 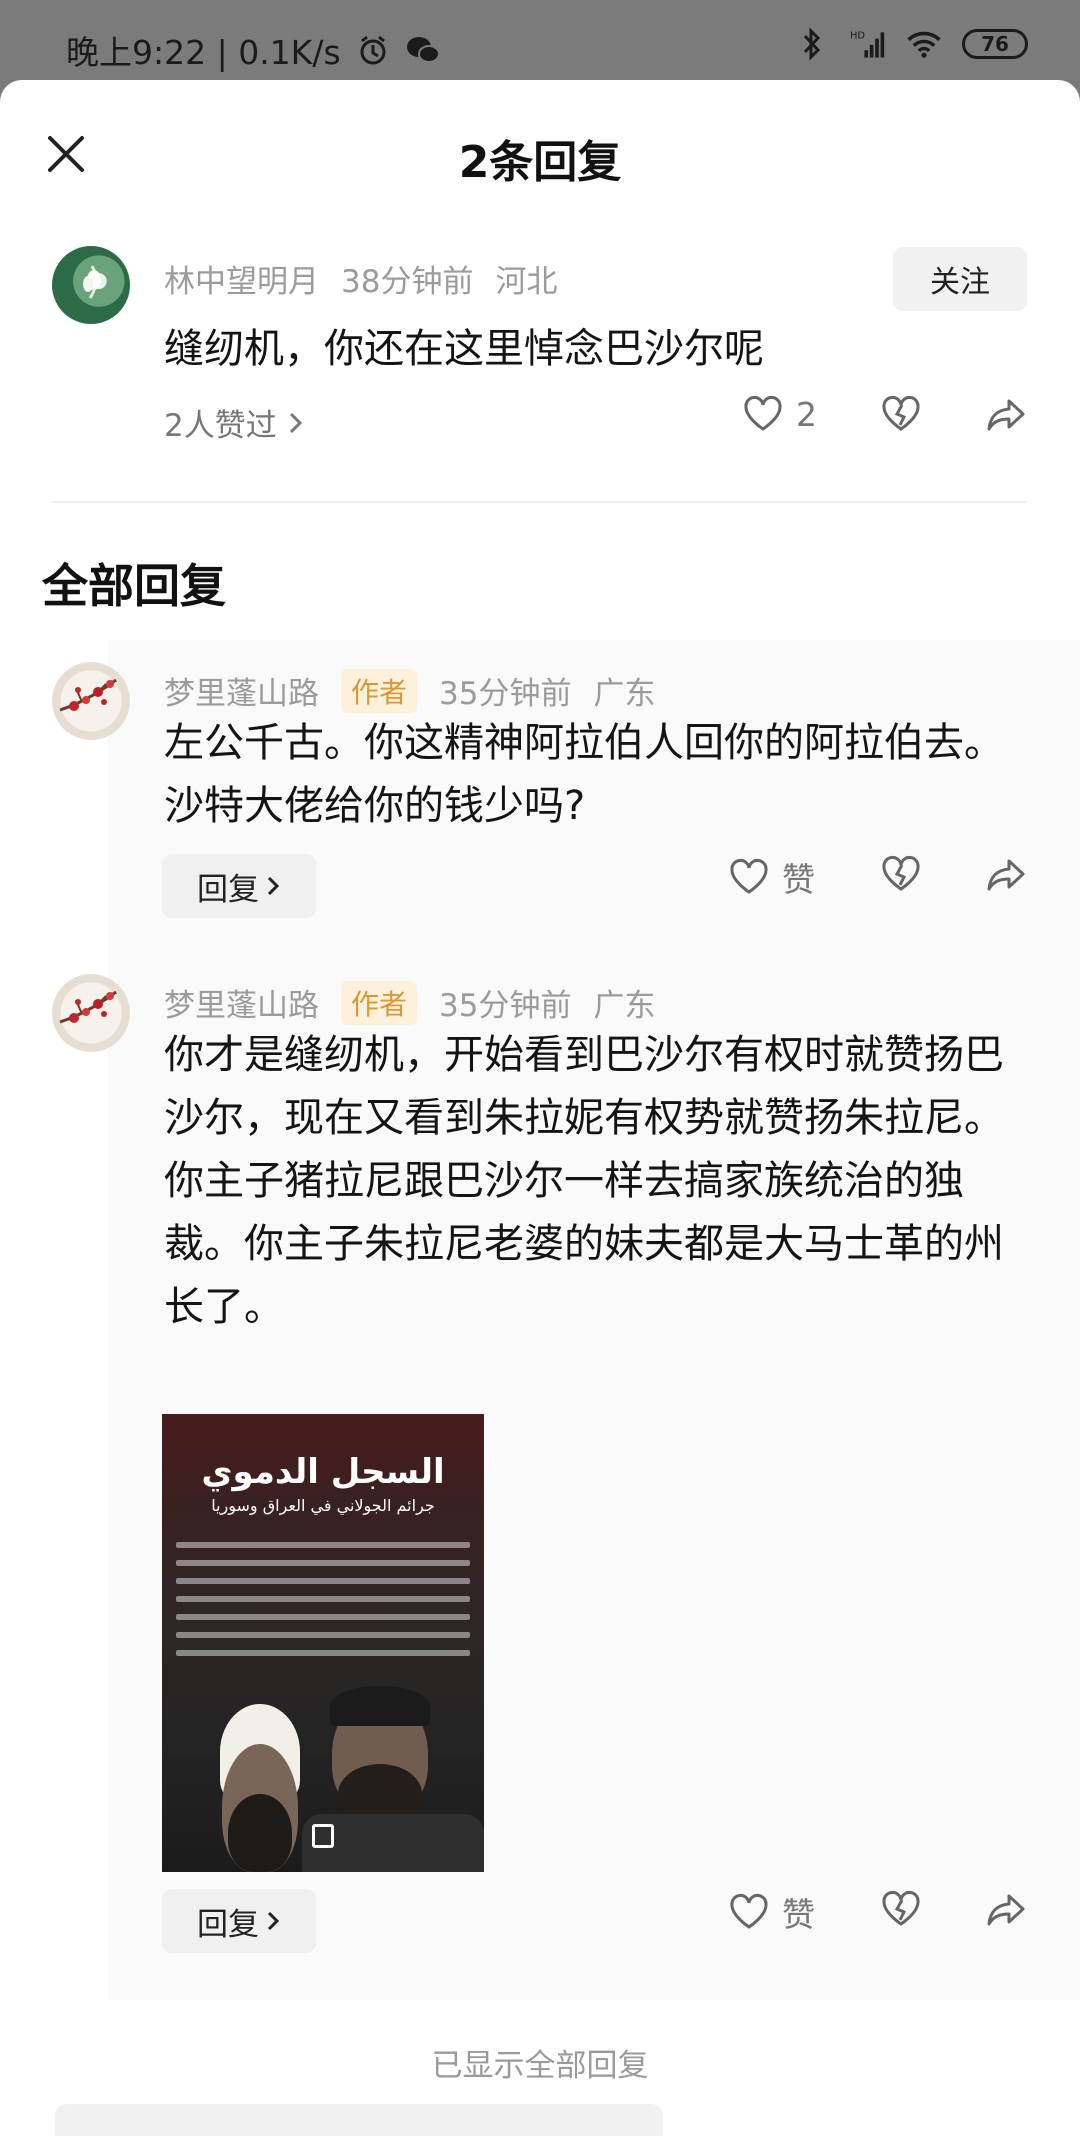 I want to click on wechat-icon, so click(x=423, y=50).